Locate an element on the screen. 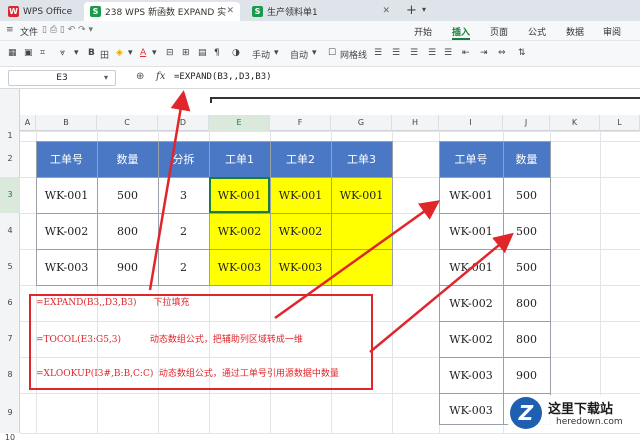  row-header-7: 7 is located at coordinates (10, 339).